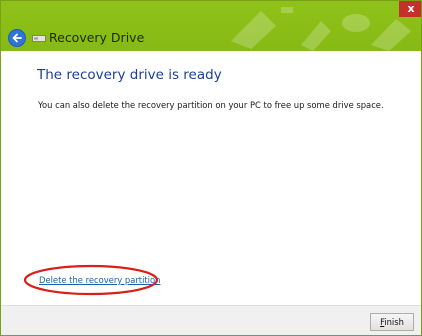 Image resolution: width=422 pixels, height=336 pixels. I want to click on back-button, so click(17, 38).